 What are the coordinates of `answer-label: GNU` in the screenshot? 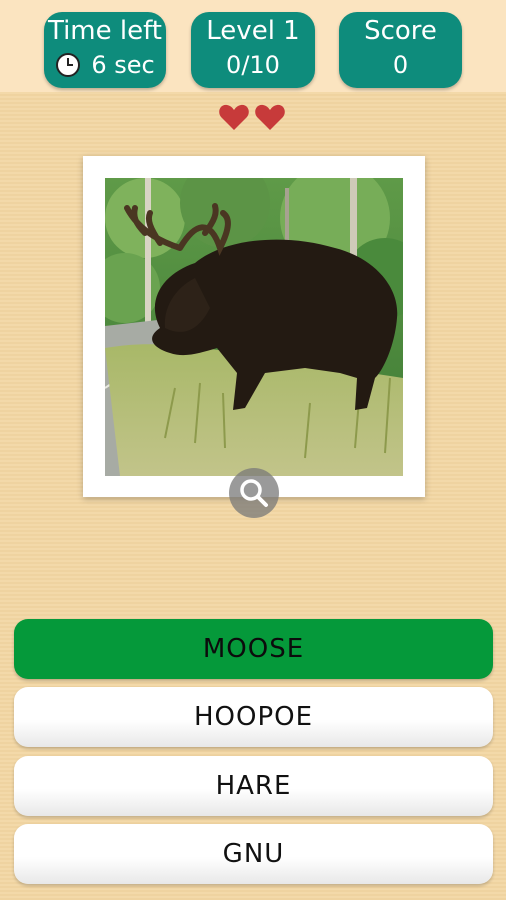 It's located at (253, 854).